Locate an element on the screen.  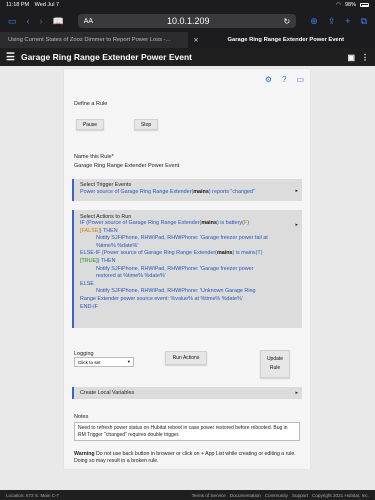
rule-name-label: Name this Rule* is located at coordinates (94, 157).